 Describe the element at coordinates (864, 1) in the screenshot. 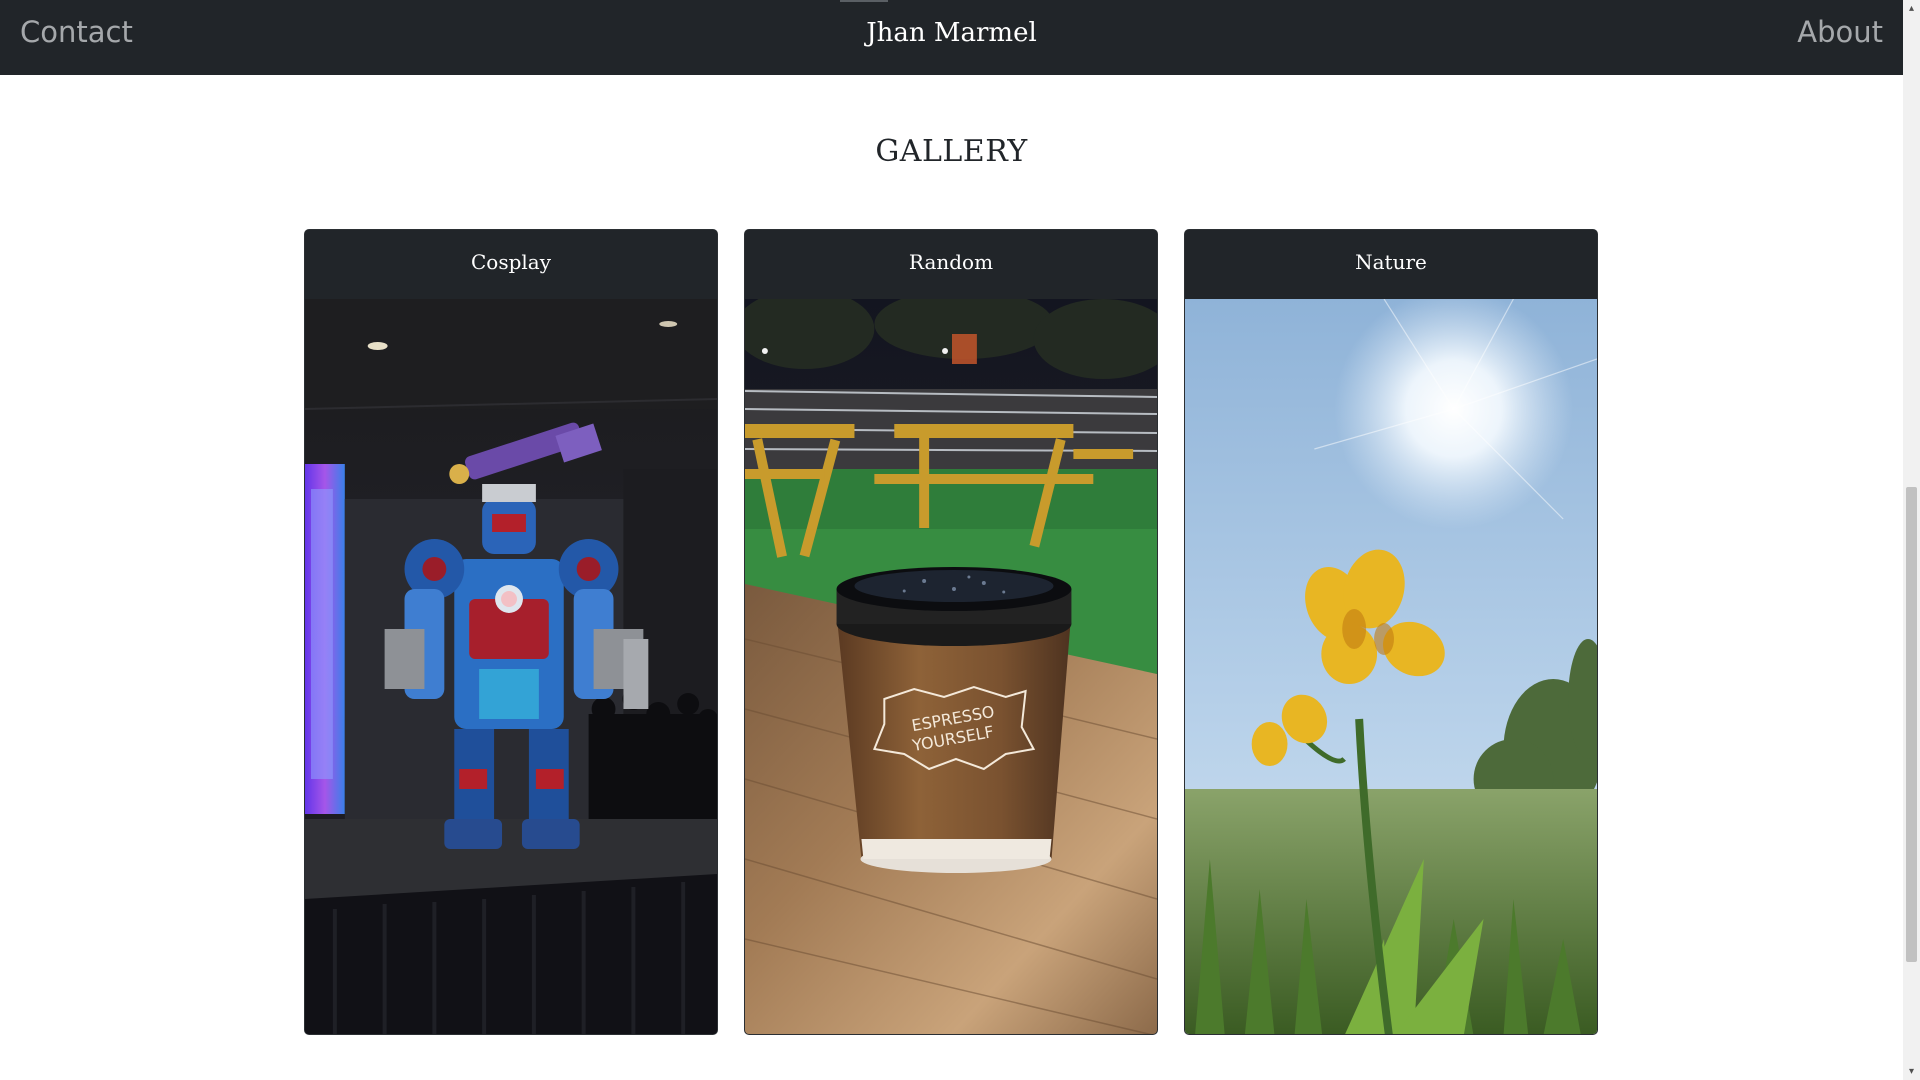

I see `active-indicator` at that location.